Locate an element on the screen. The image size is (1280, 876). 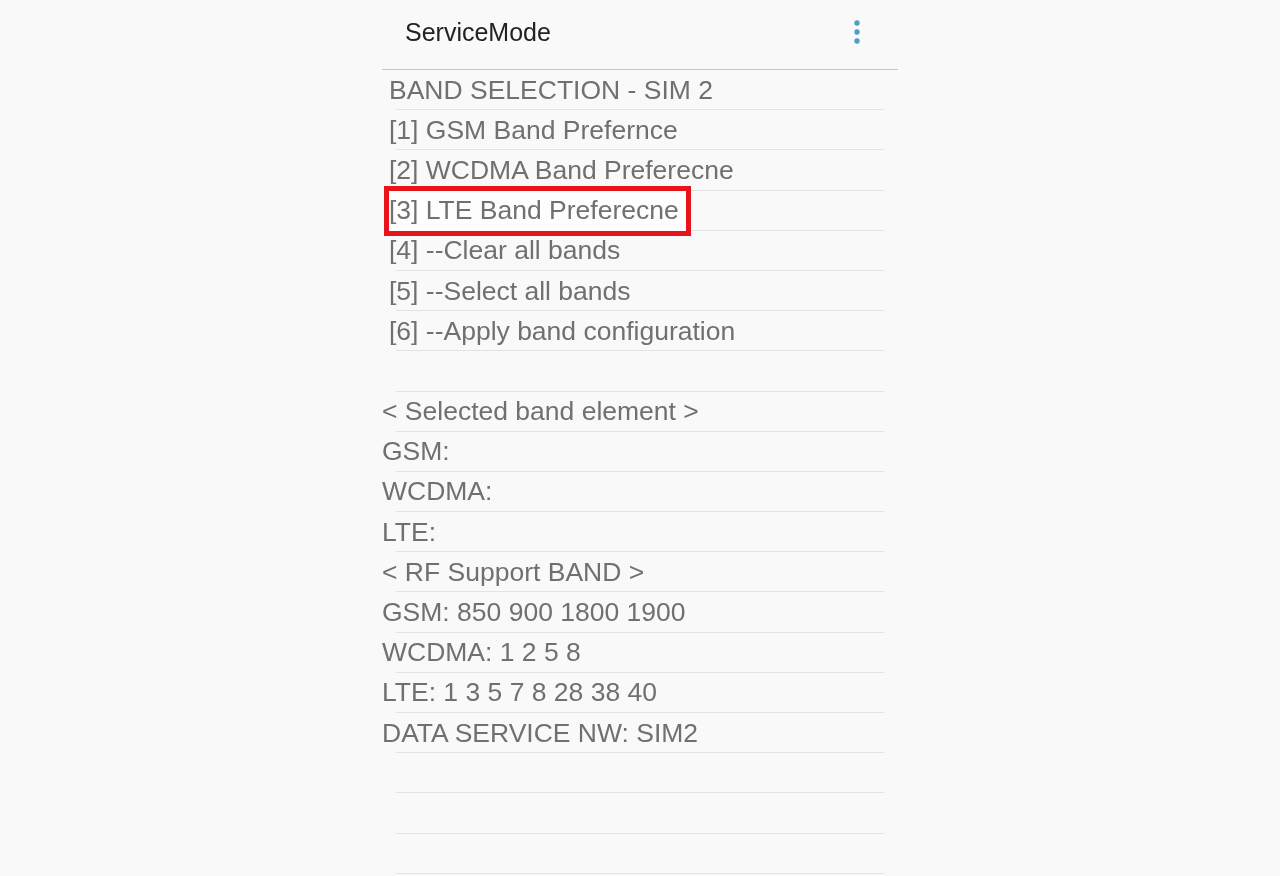
info-text: GSM: is located at coordinates (416, 451).